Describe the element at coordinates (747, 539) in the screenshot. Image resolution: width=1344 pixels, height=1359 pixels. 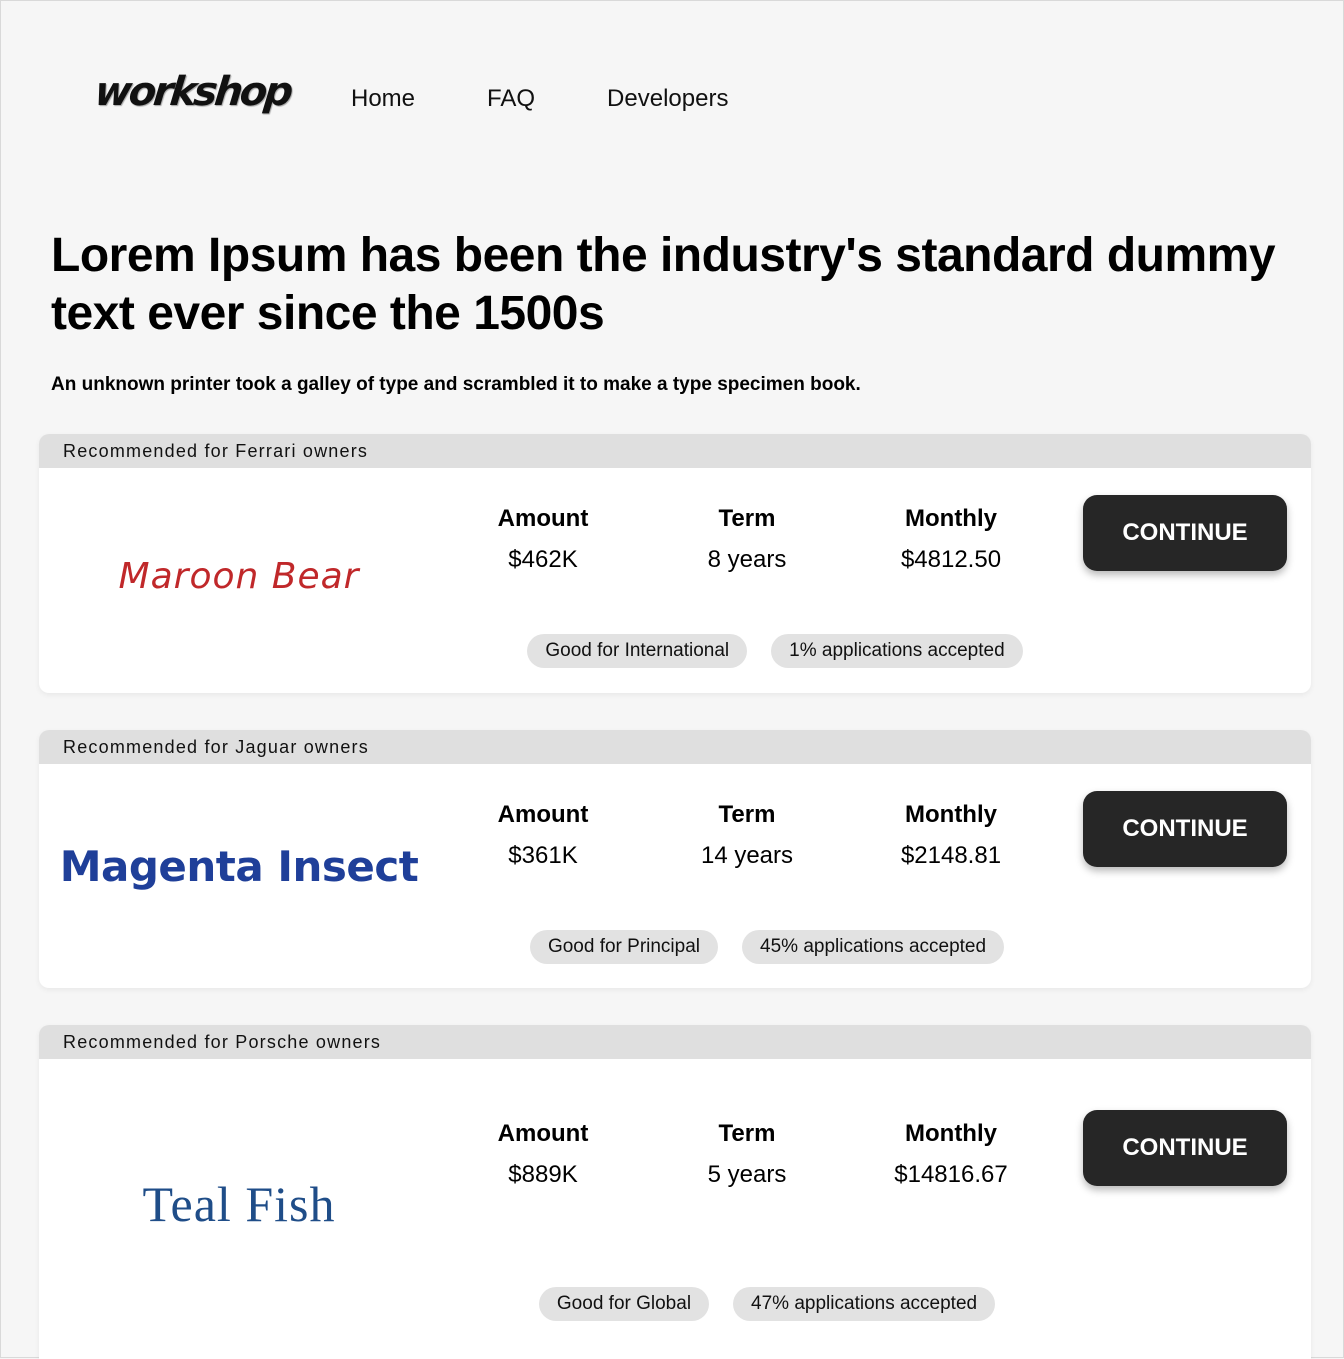
I see `term-stat: Term 8 years` at that location.